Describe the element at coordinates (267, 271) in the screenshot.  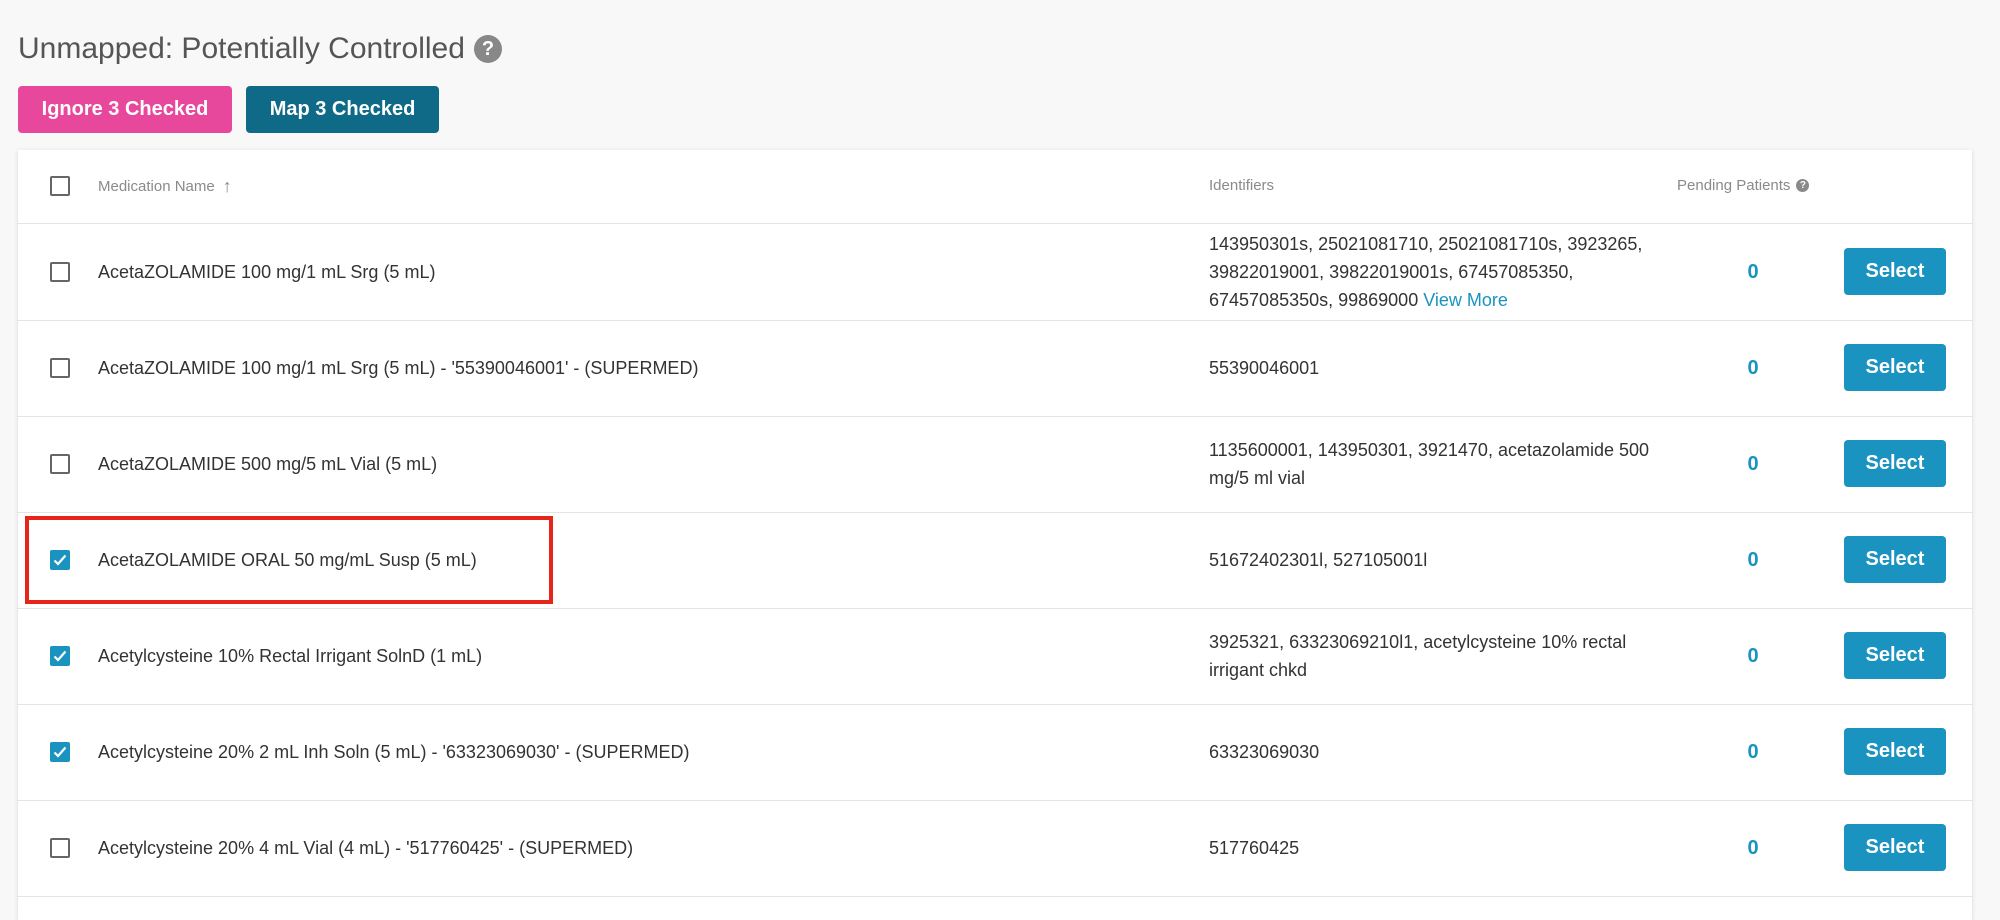
I see `medication-name: AcetaZOLAMIDE 100 mg/1 mL Srg (5 mL)` at that location.